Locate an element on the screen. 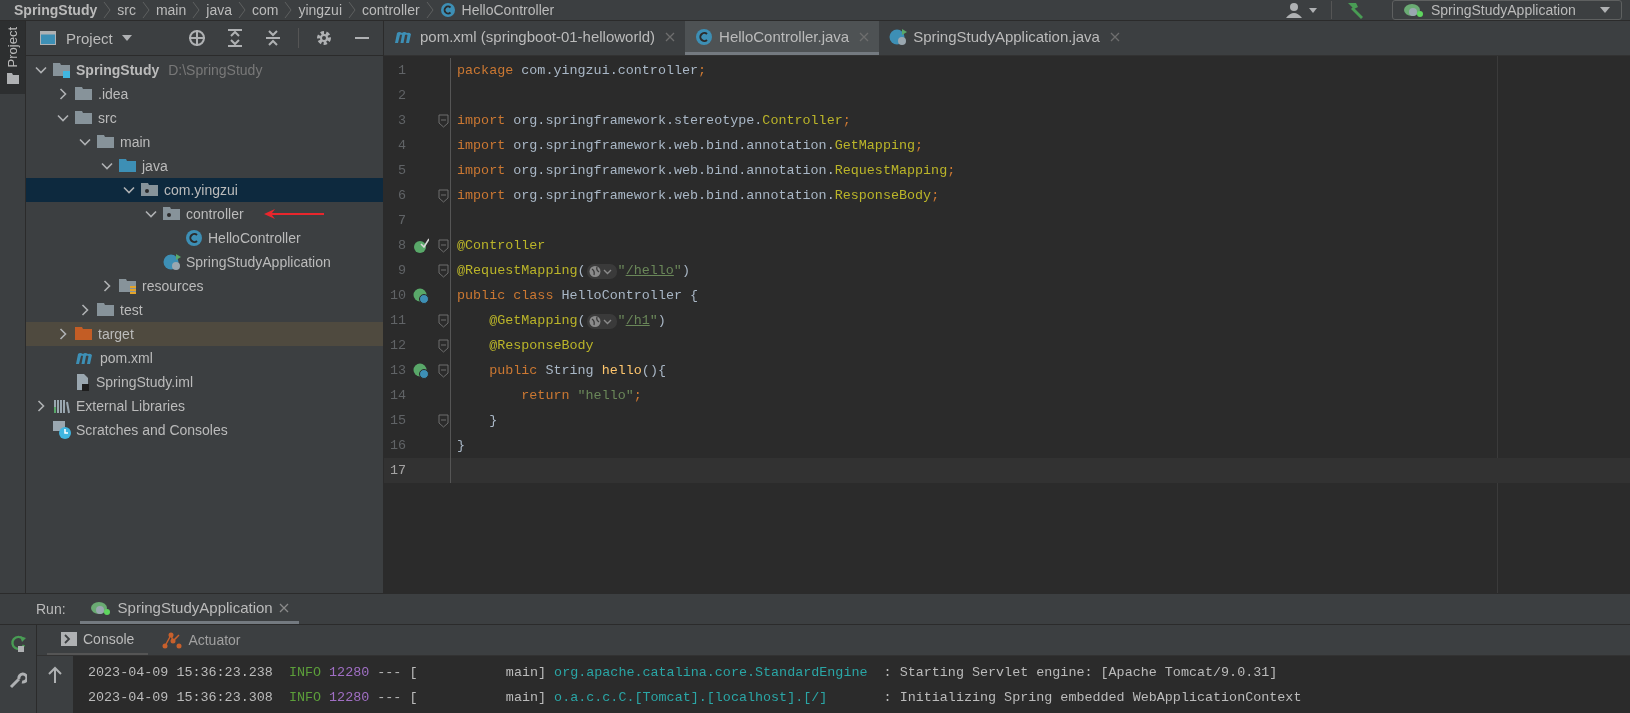 This screenshot has height=713, width=1630. editor-tab: HelloController.java is located at coordinates (782, 38).